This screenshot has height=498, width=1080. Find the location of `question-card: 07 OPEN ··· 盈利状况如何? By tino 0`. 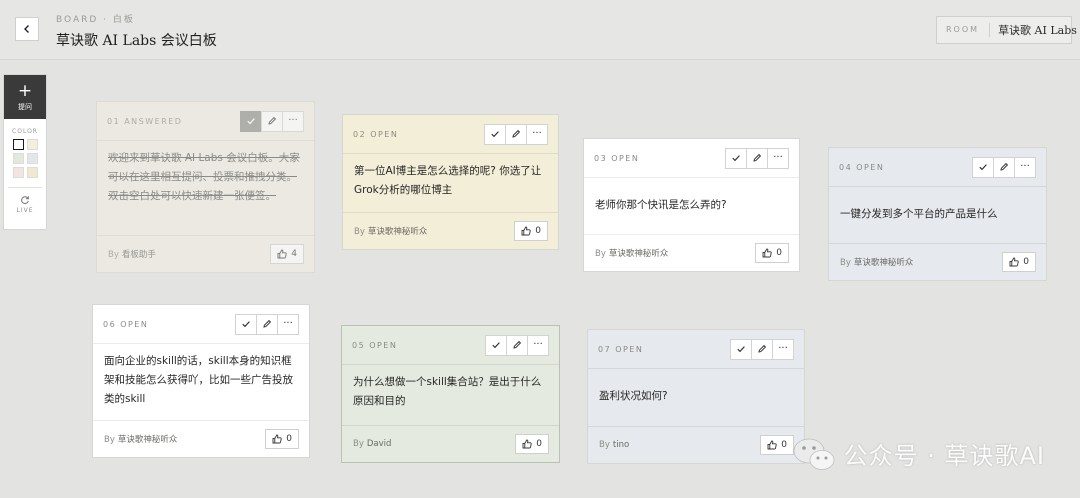

question-card: 07 OPEN ··· 盈利状况如何? By tino 0 is located at coordinates (696, 396).